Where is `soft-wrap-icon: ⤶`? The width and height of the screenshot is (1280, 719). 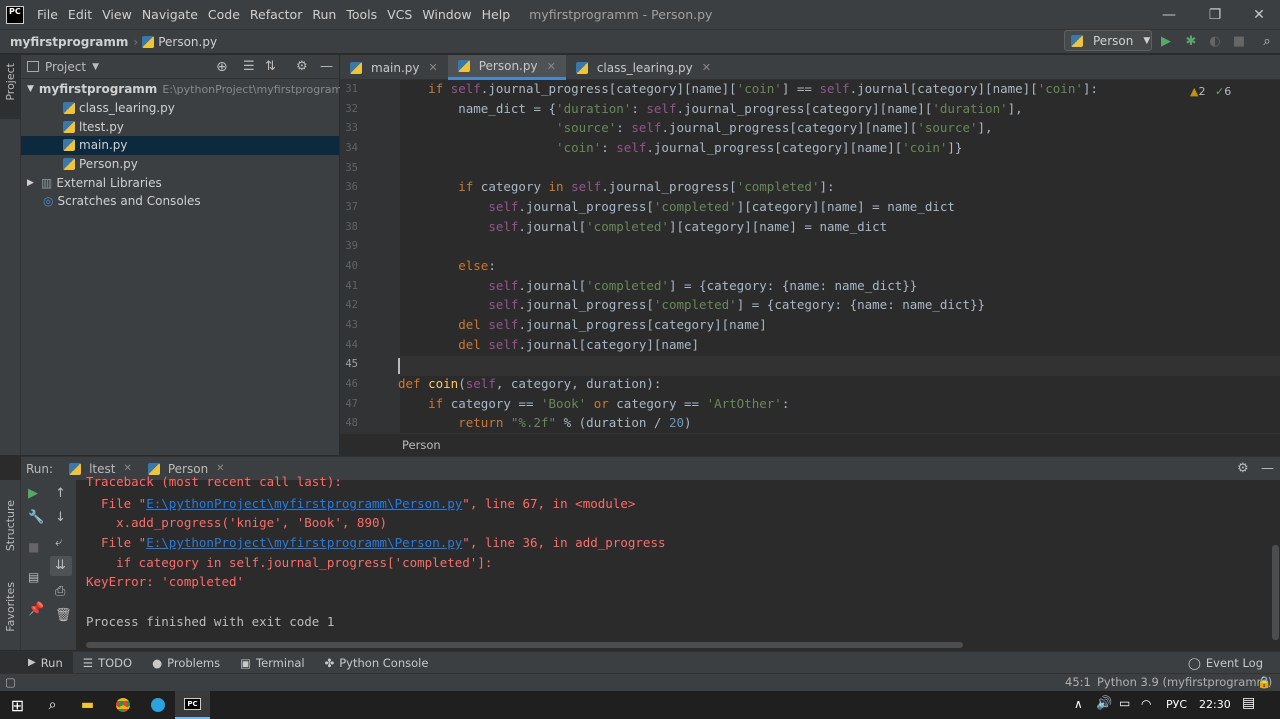 soft-wrap-icon: ⤶ is located at coordinates (58, 542).